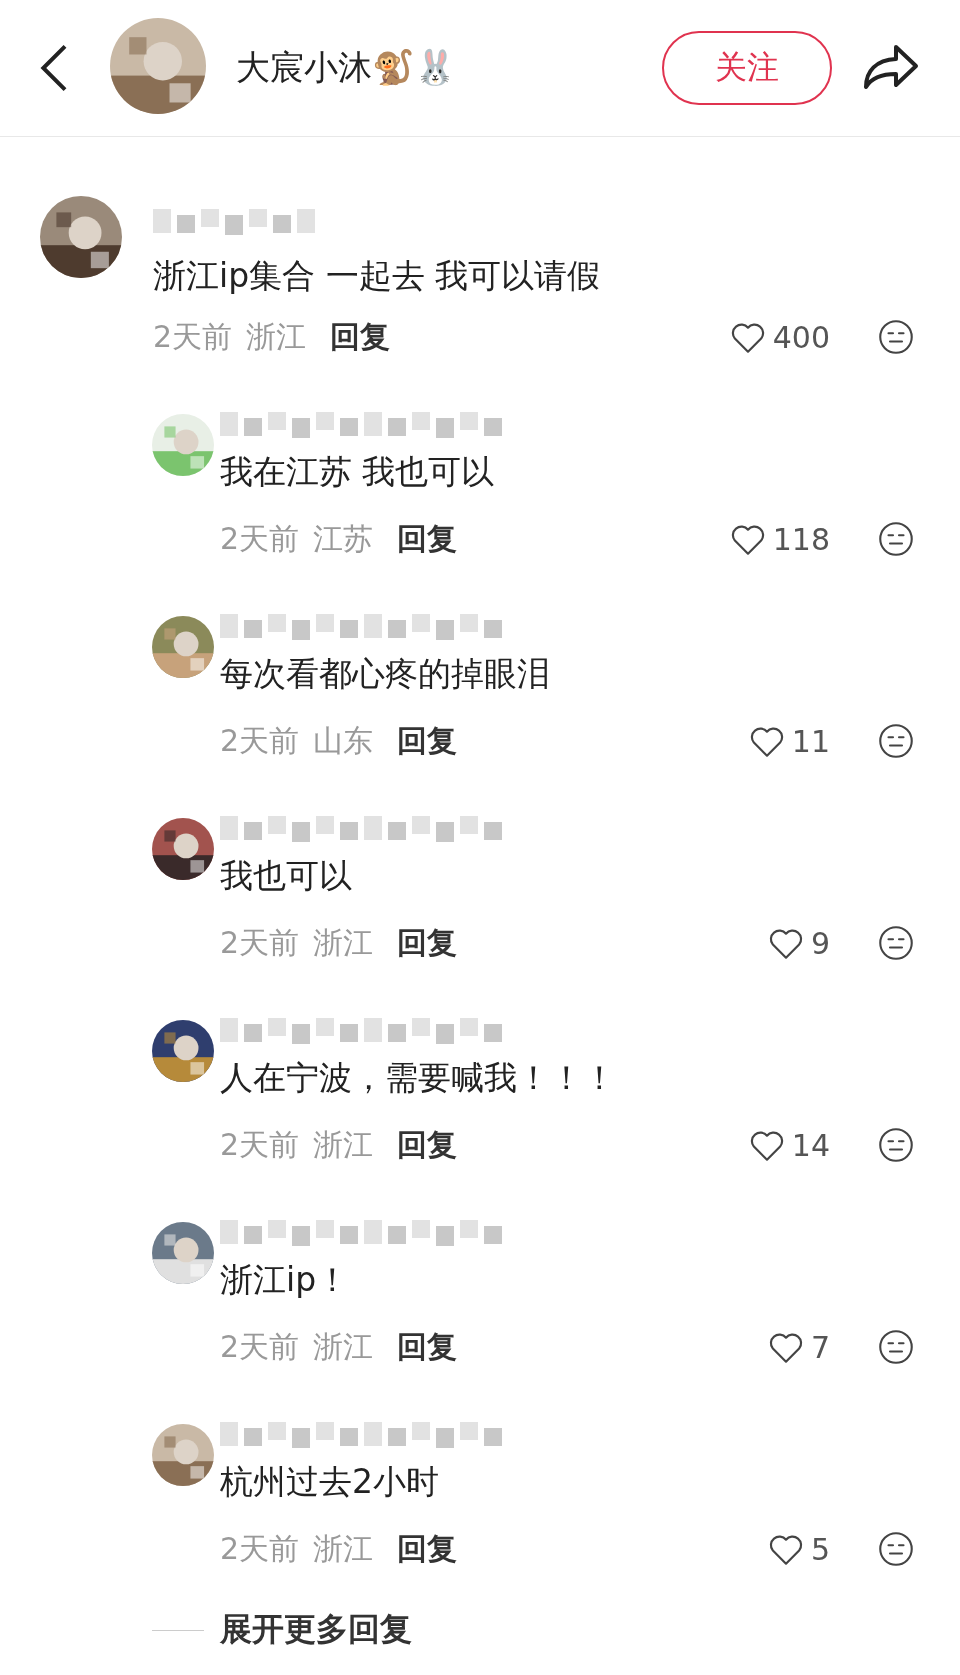  What do you see at coordinates (801, 337) in the screenshot?
I see `like-count: 400` at bounding box center [801, 337].